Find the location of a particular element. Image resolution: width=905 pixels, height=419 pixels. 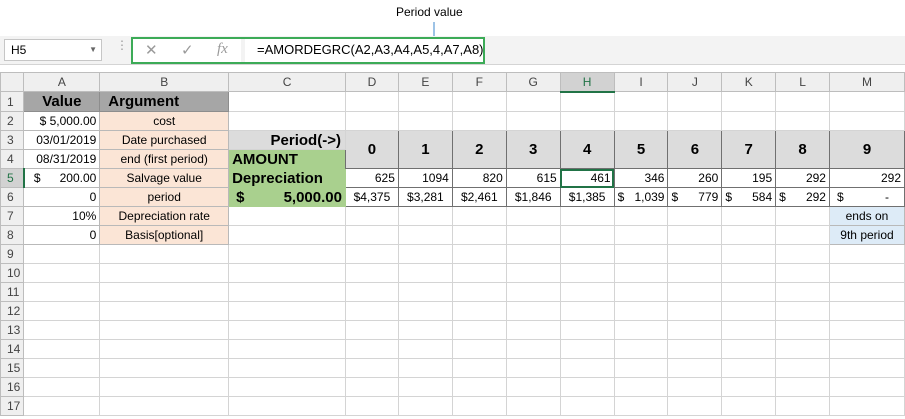

depreciation-value: 260 is located at coordinates (695, 178).